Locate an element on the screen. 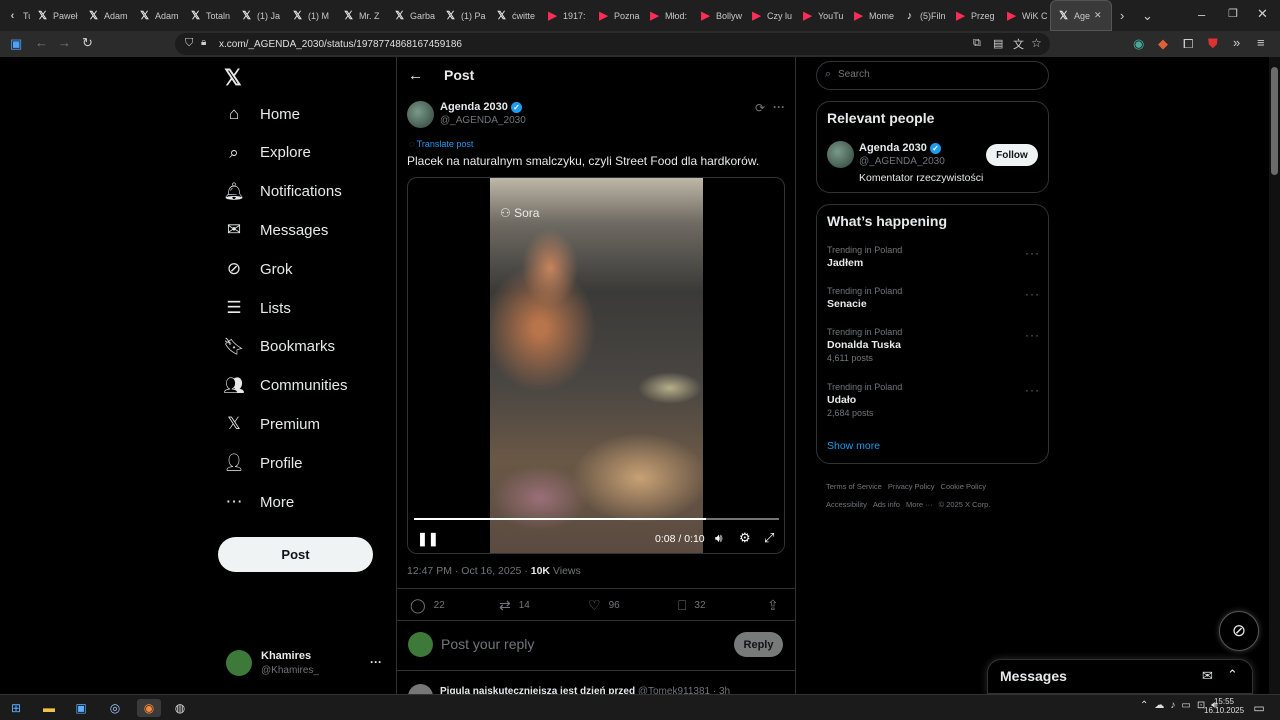 This screenshot has width=1280, height=720. nav-item-more: ⋯ More is located at coordinates (259, 502).